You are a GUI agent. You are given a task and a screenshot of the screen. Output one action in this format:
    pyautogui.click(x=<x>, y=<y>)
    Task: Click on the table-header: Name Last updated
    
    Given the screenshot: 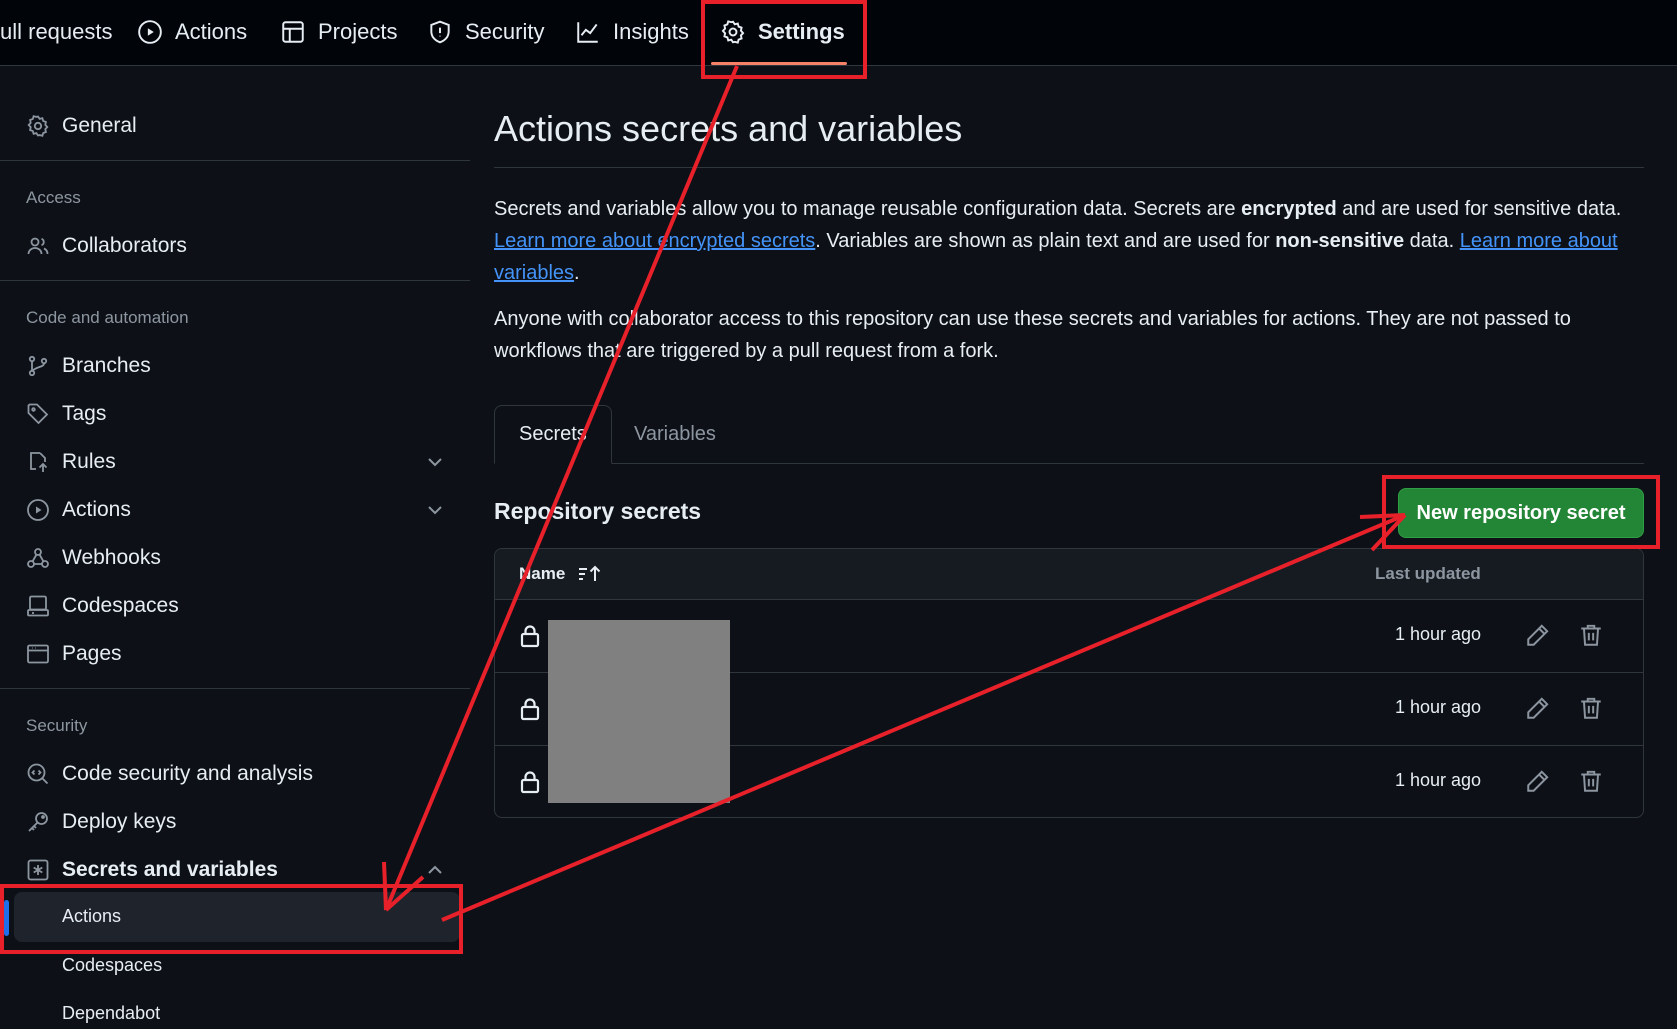 What is the action you would take?
    pyautogui.click(x=1069, y=574)
    